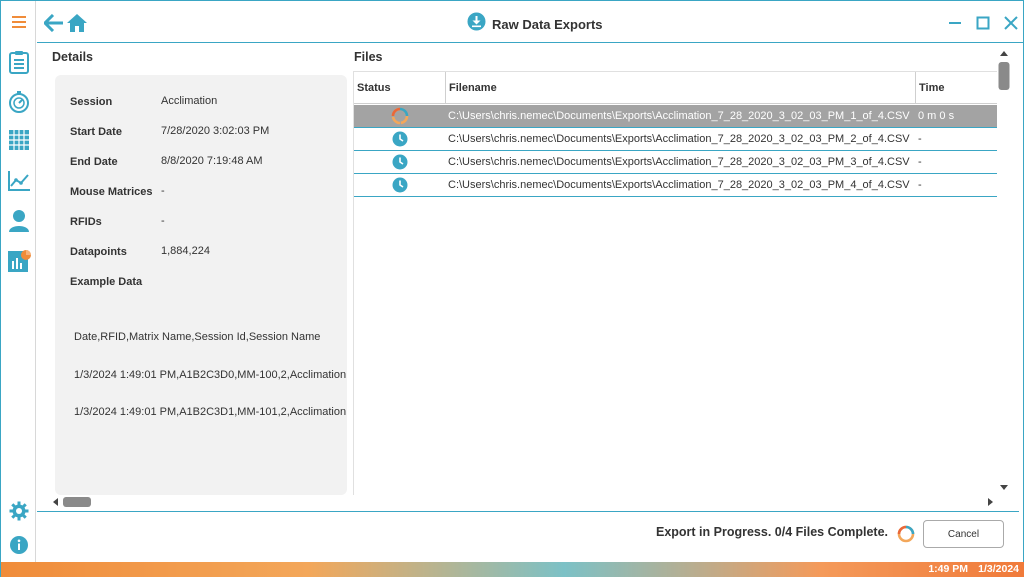 Image resolution: width=1024 pixels, height=577 pixels. What do you see at coordinates (77, 23) in the screenshot?
I see `home-icon` at bounding box center [77, 23].